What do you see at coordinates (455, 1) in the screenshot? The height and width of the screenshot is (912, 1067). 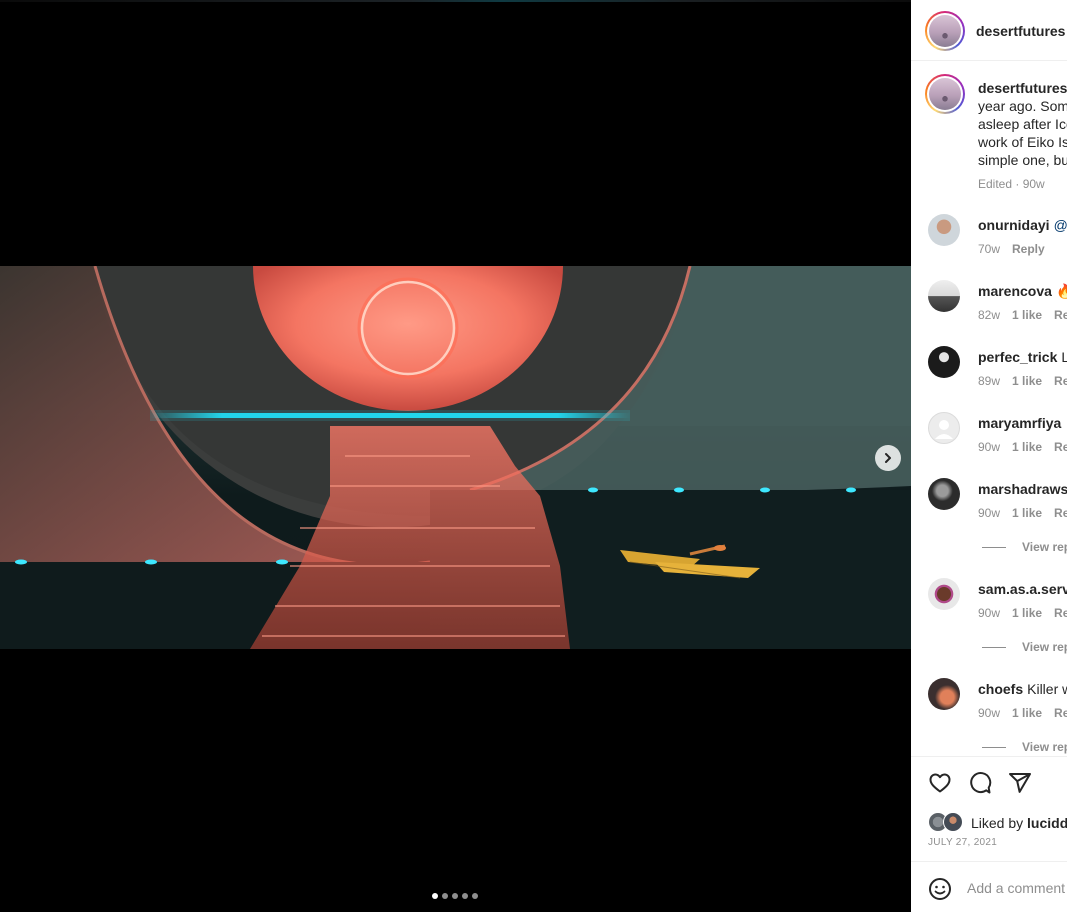 I see `media-top-edge` at bounding box center [455, 1].